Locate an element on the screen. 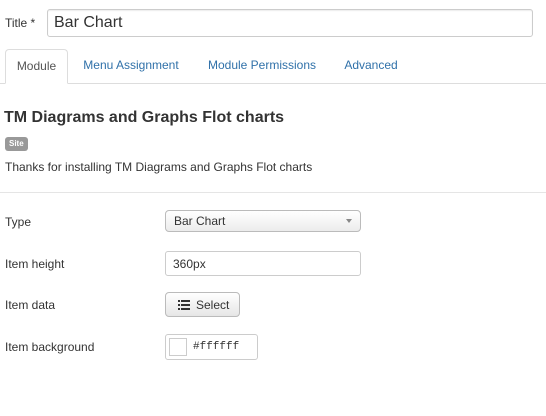 This screenshot has width=546, height=416. type-label: Type is located at coordinates (18, 222).